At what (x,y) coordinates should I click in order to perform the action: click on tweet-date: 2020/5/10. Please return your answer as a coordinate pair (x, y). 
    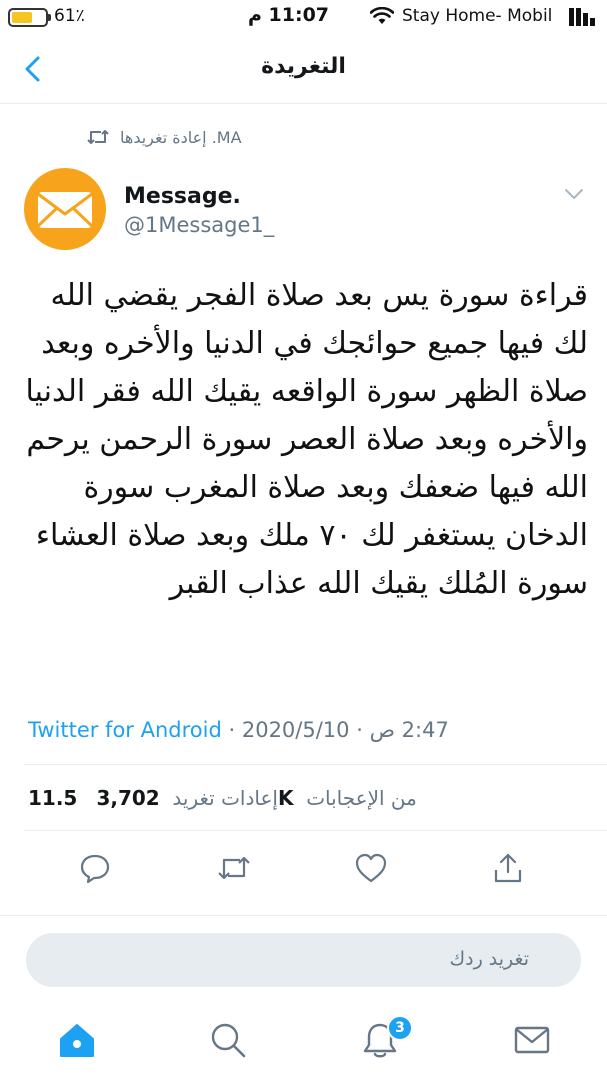
    Looking at the image, I should click on (295, 730).